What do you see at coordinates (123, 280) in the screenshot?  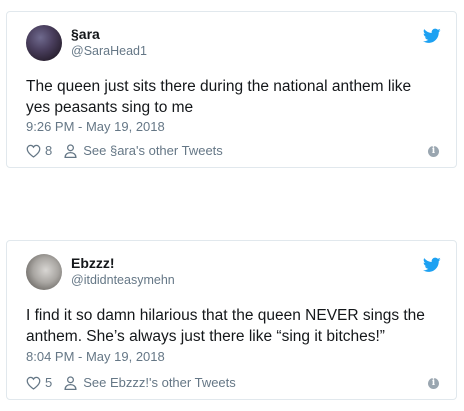 I see `author-handle: @itdidnteasymehn` at bounding box center [123, 280].